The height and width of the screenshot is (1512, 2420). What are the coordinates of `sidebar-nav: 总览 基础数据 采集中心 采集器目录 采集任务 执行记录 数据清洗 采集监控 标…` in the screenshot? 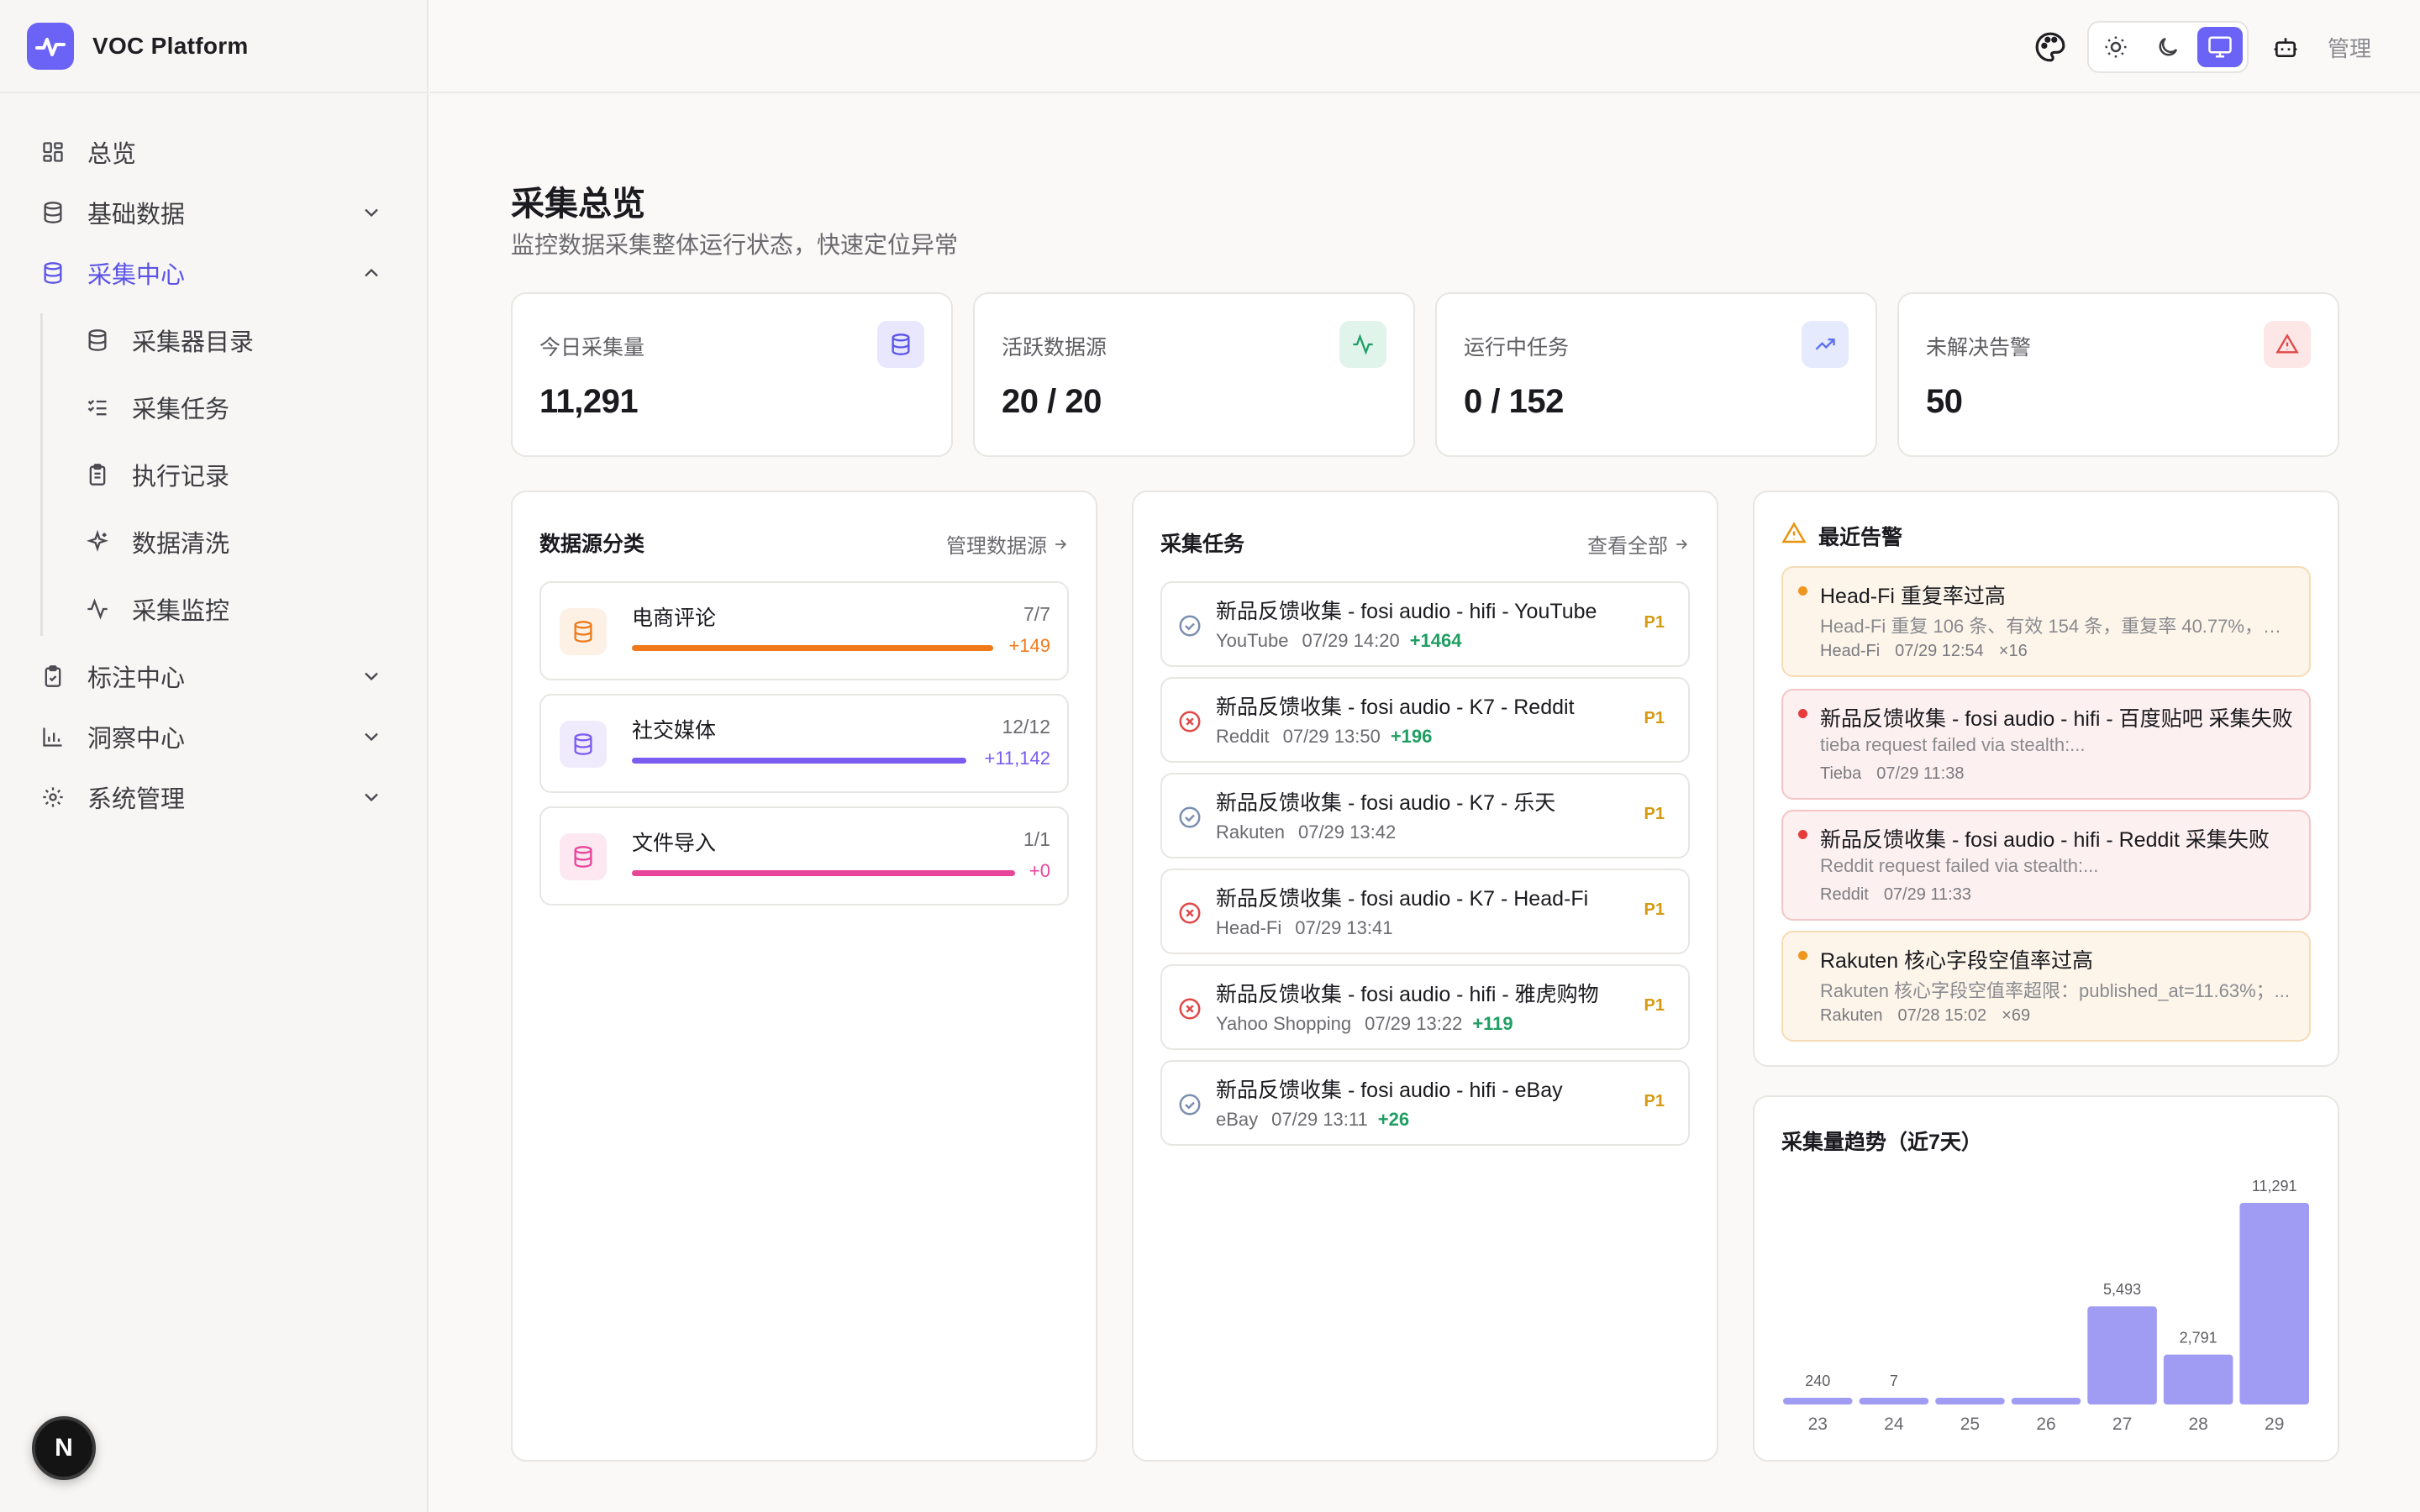 It's located at (214, 458).